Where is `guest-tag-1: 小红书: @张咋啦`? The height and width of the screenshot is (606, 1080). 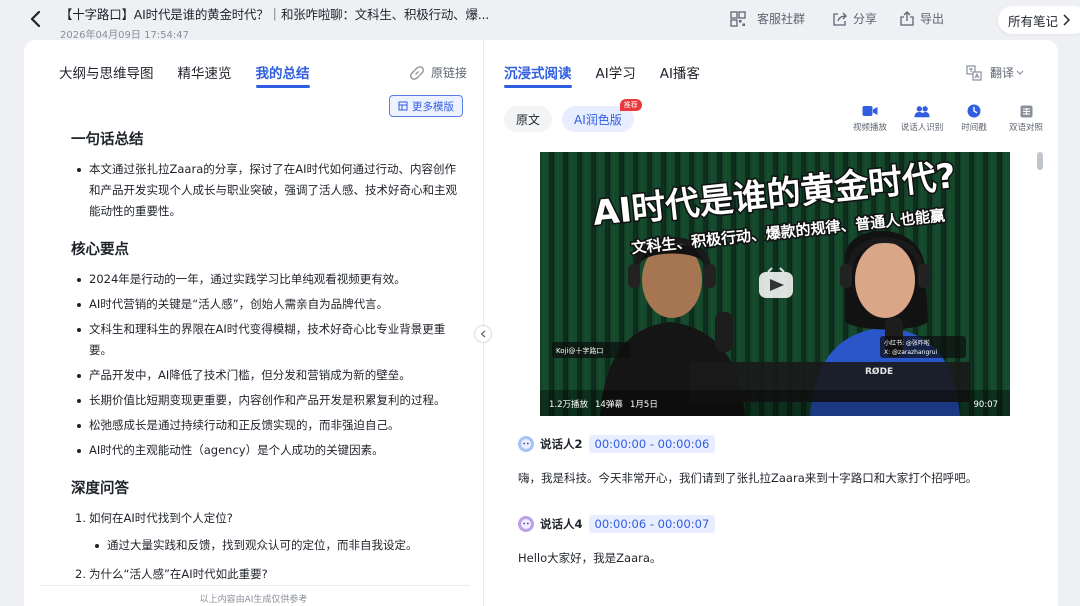
guest-tag-1: 小红书: @张咋啦 is located at coordinates (907, 343).